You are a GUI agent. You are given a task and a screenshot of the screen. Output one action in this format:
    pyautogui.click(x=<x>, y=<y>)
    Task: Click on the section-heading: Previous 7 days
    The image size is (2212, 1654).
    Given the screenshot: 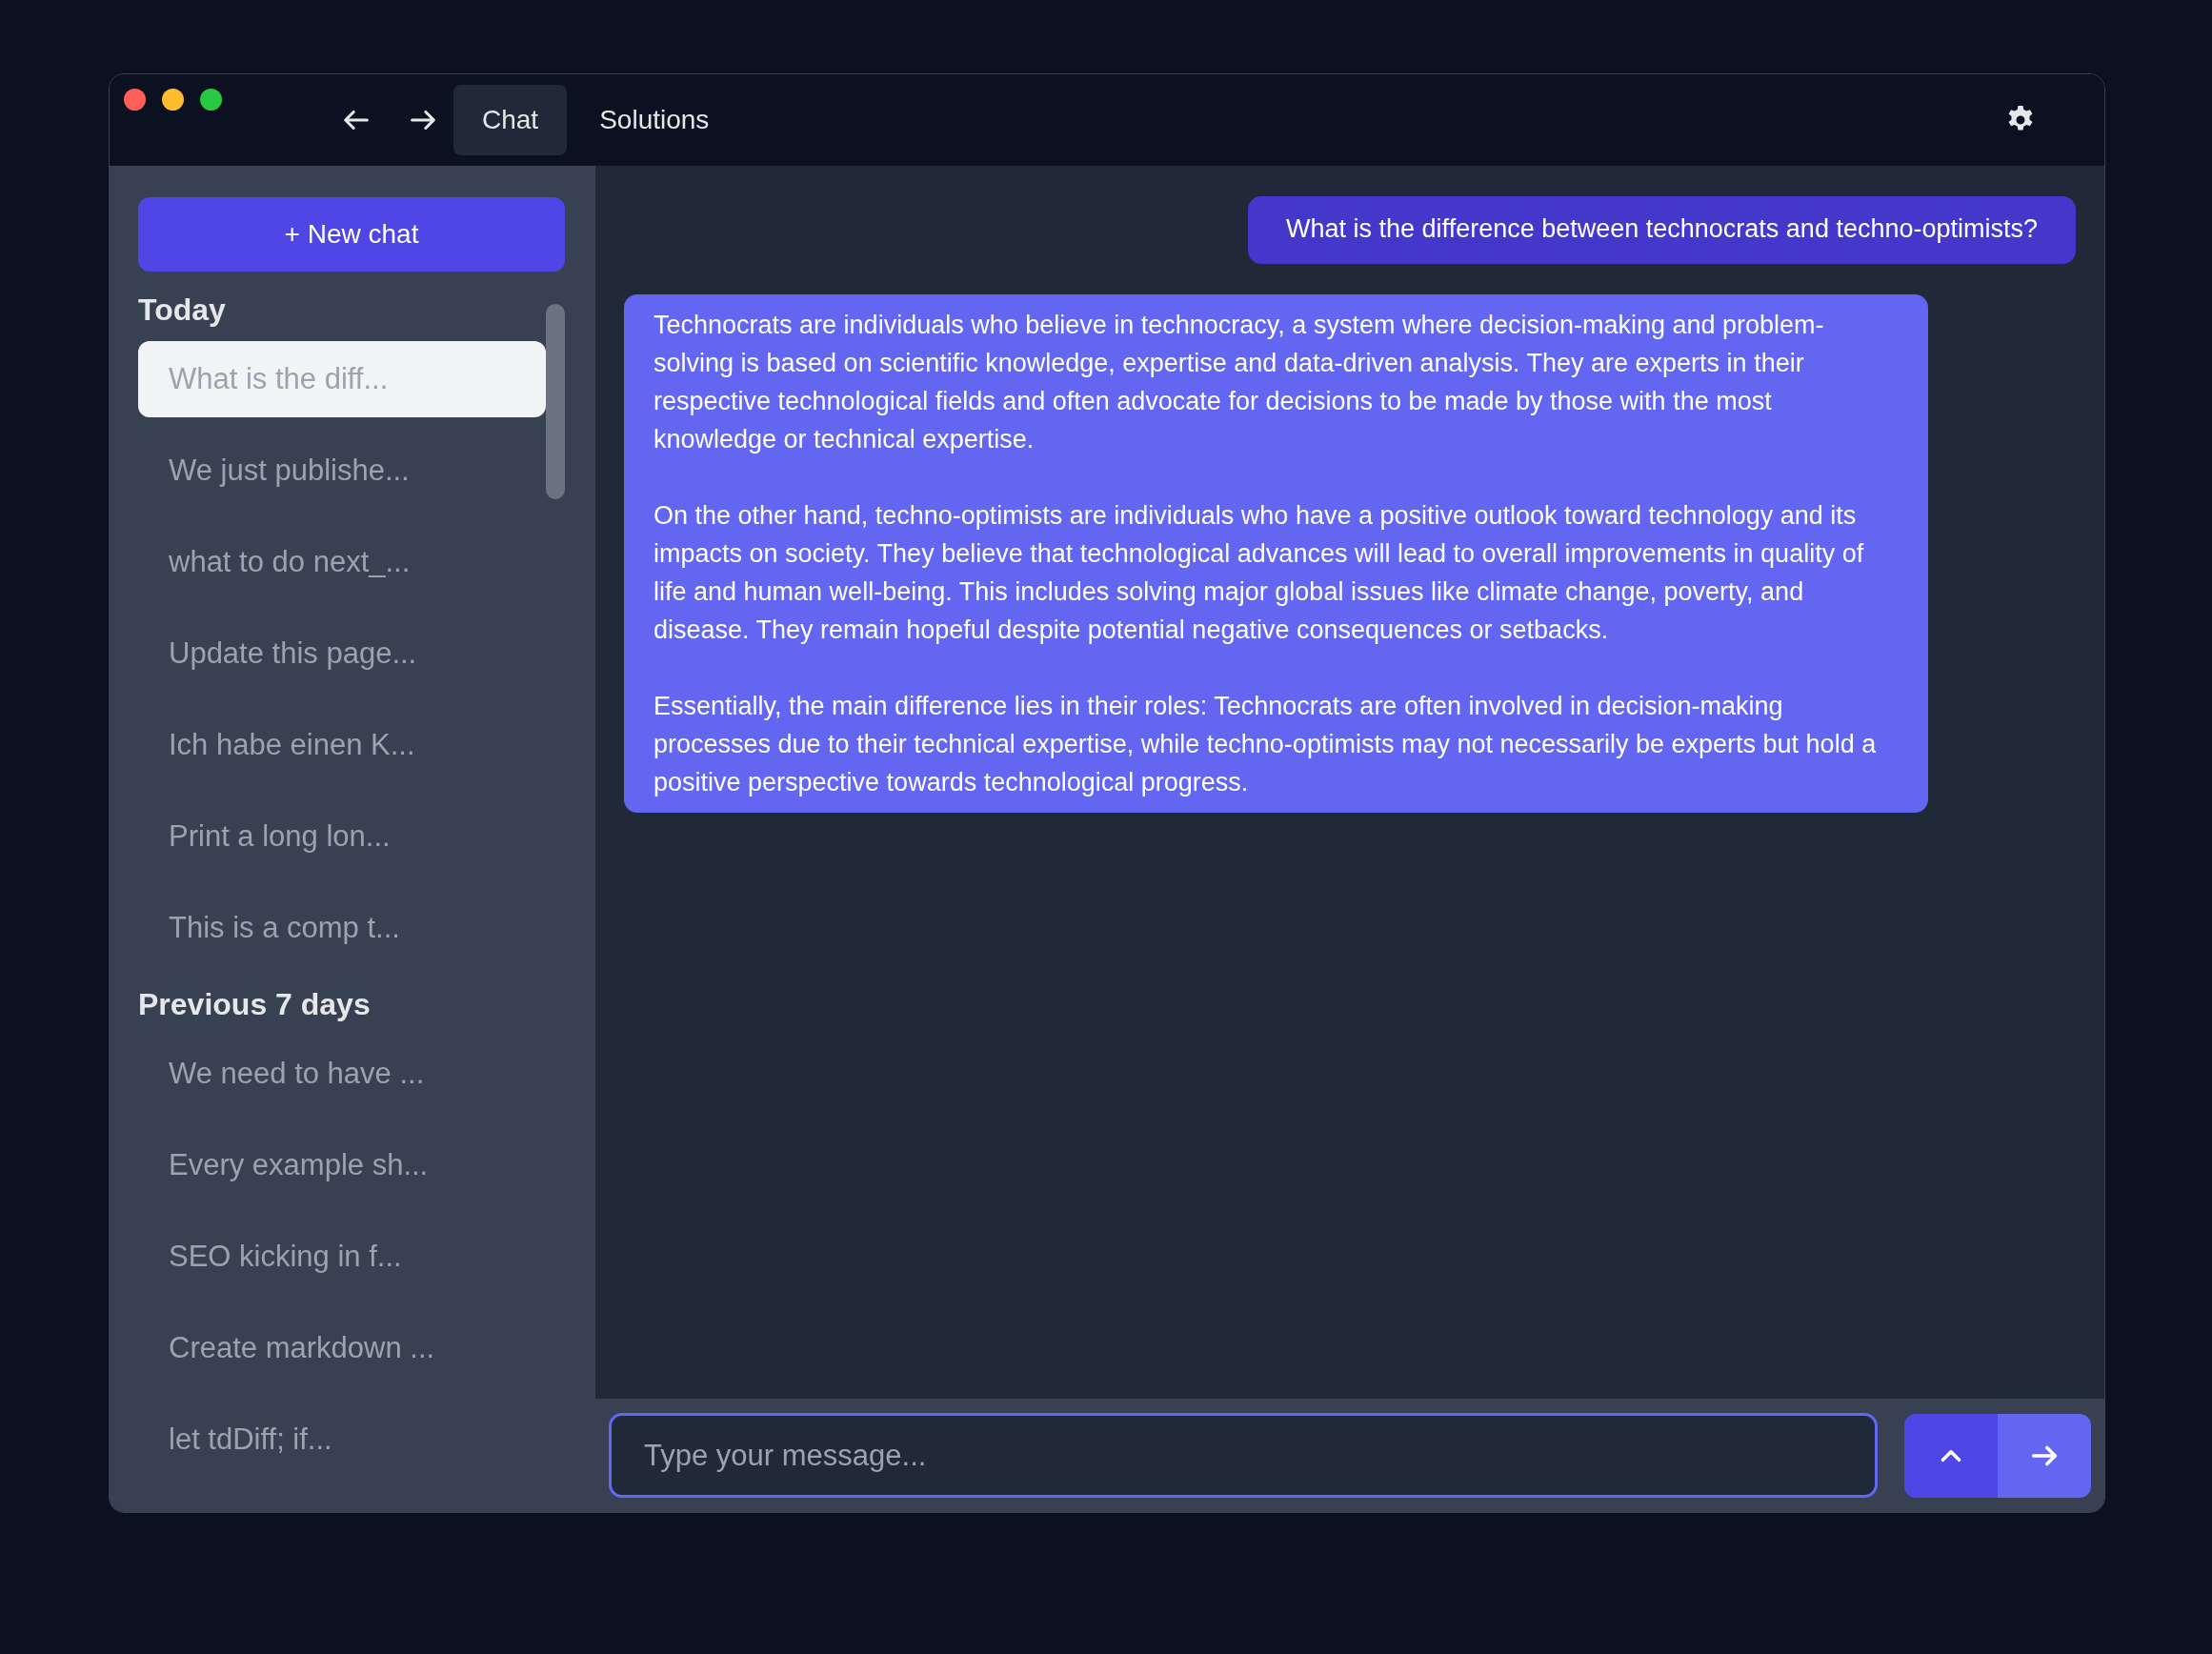 What is the action you would take?
    pyautogui.click(x=255, y=1004)
    